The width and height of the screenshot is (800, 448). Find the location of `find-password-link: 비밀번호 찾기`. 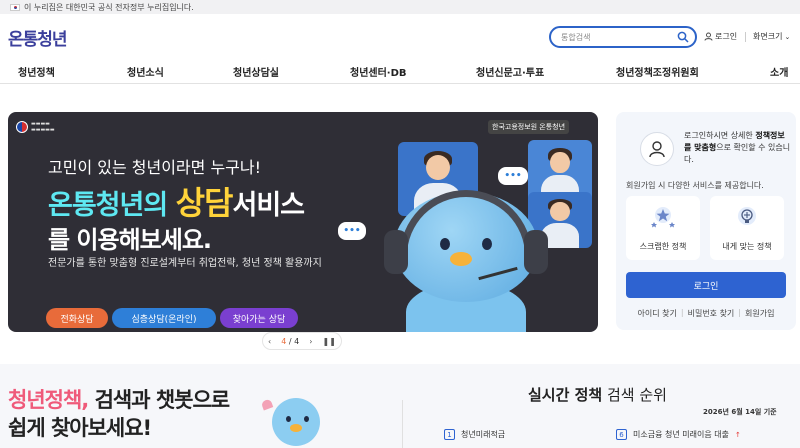

find-password-link: 비밀번호 찾기 is located at coordinates (711, 313).